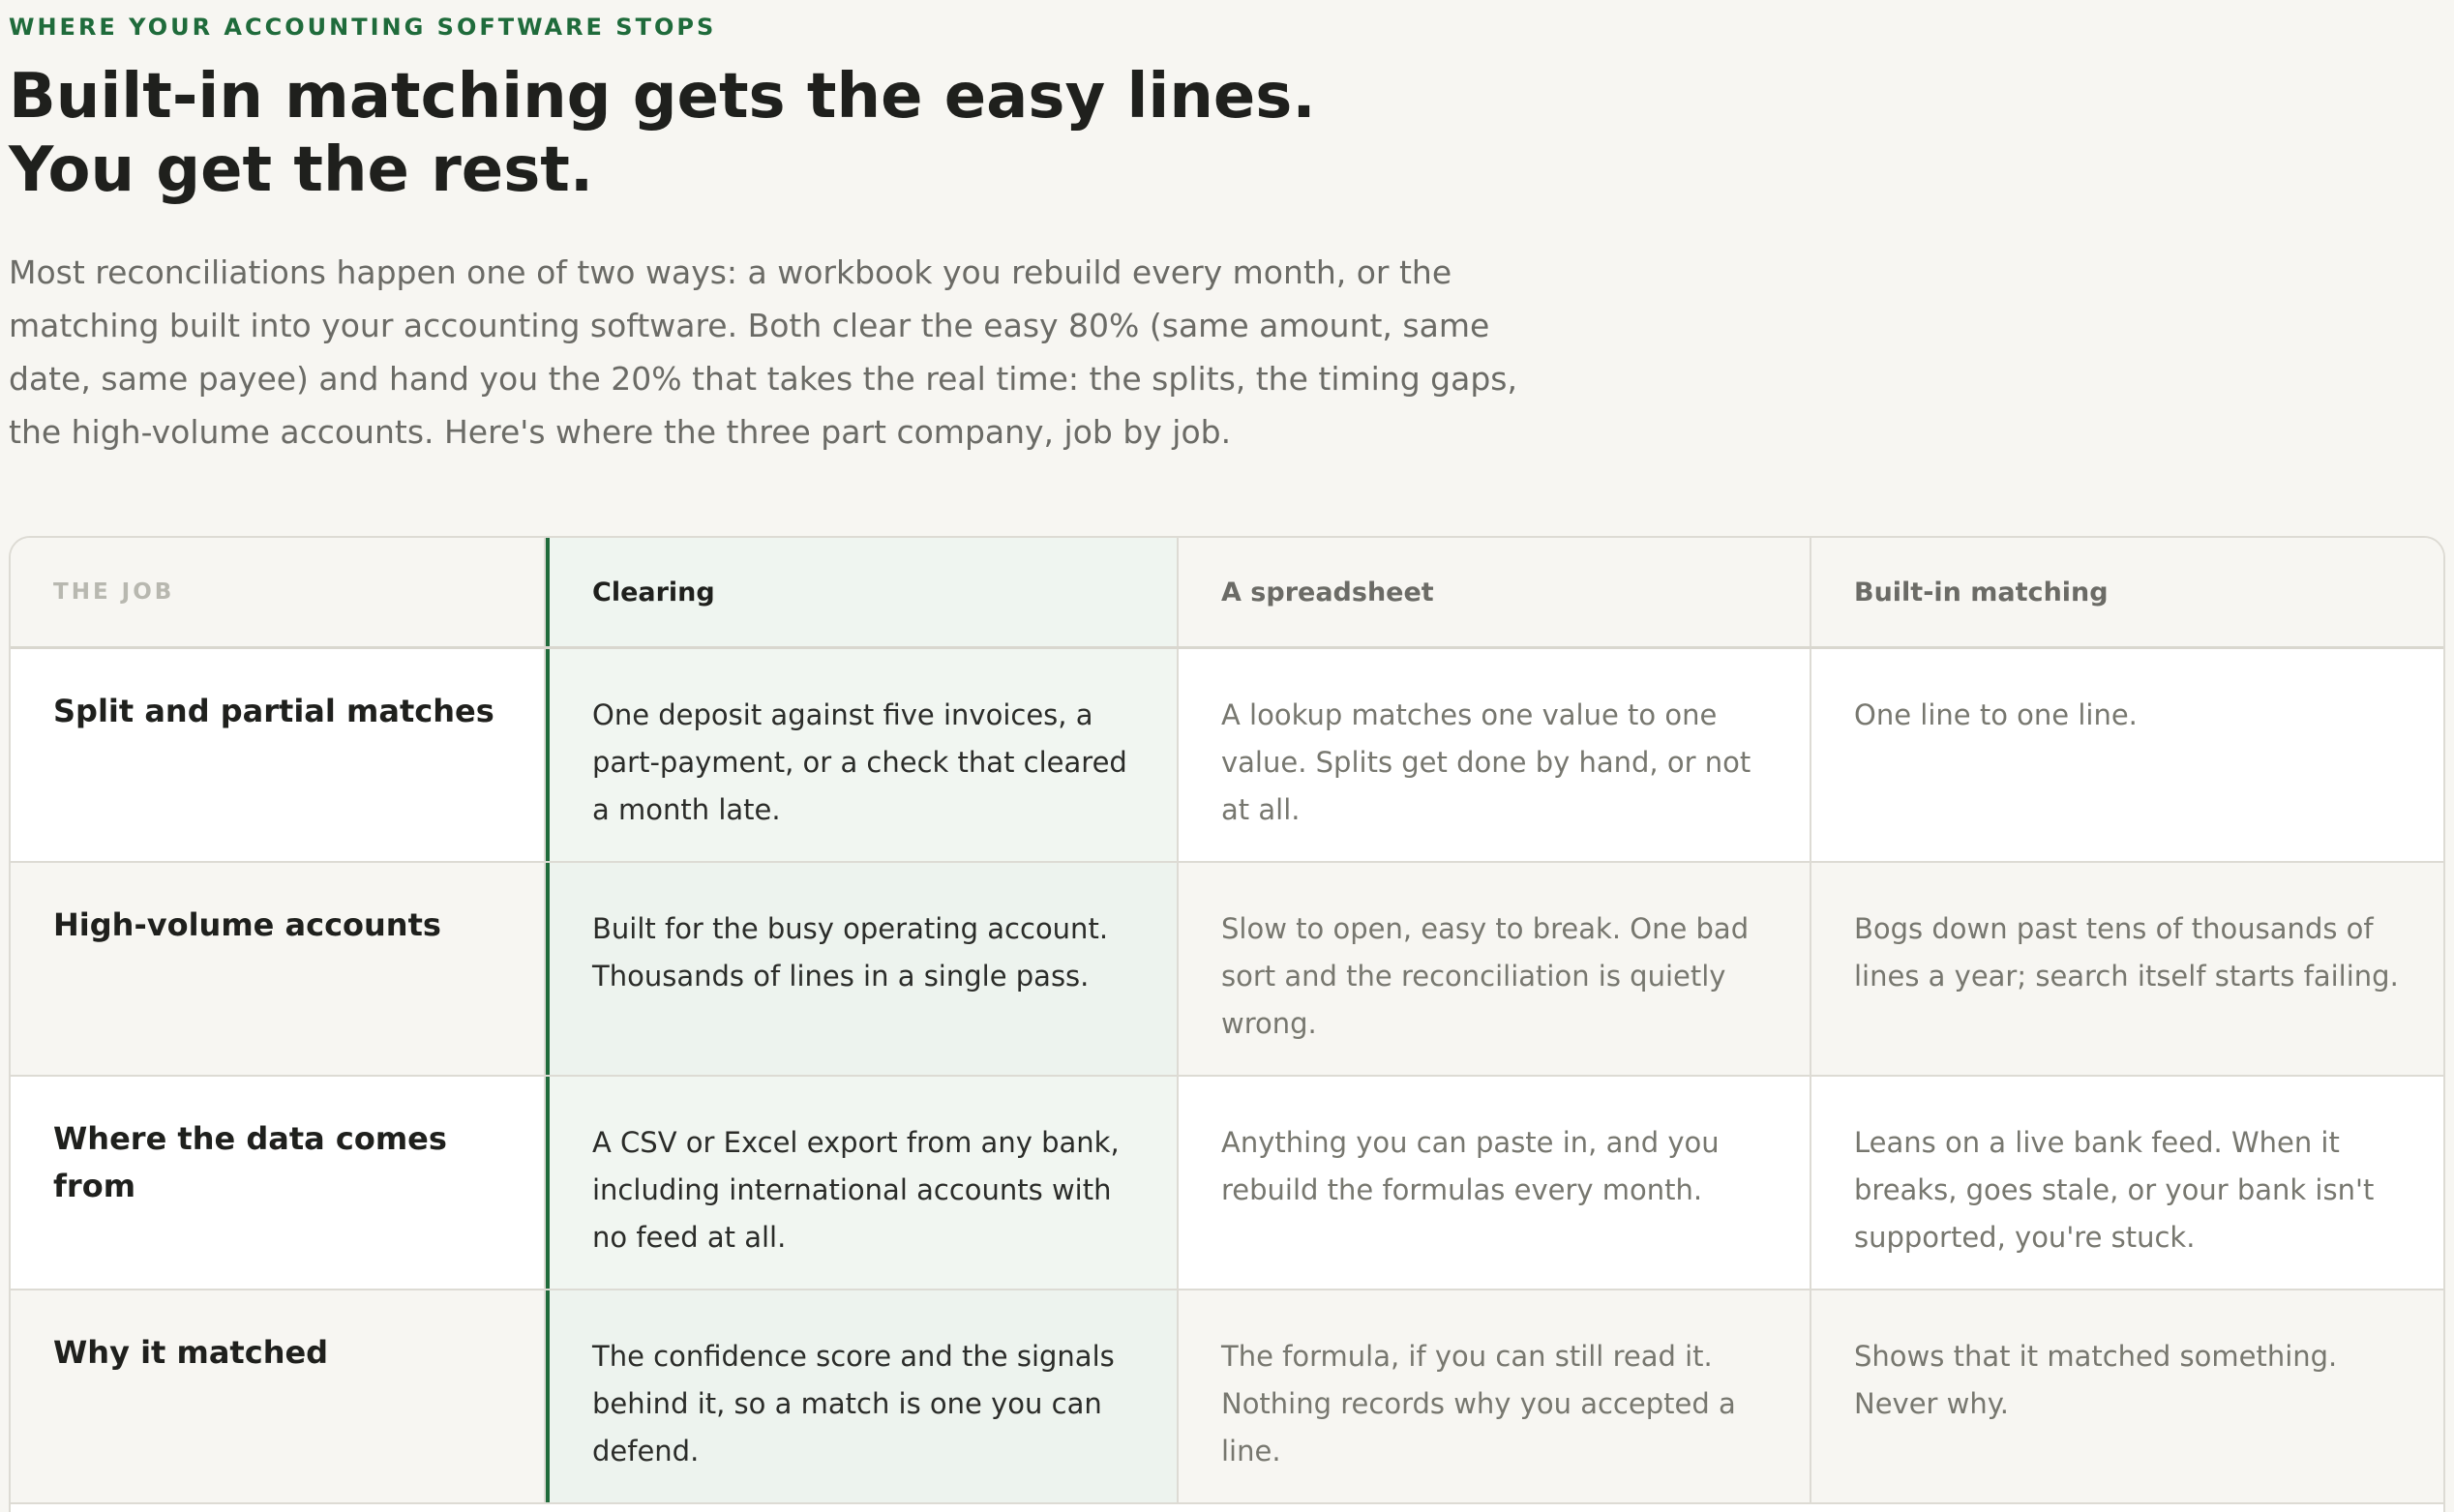 This screenshot has height=1512, width=2454. Describe the element at coordinates (1495, 592) in the screenshot. I see `header-spreadsheet: A spreadsheet` at that location.